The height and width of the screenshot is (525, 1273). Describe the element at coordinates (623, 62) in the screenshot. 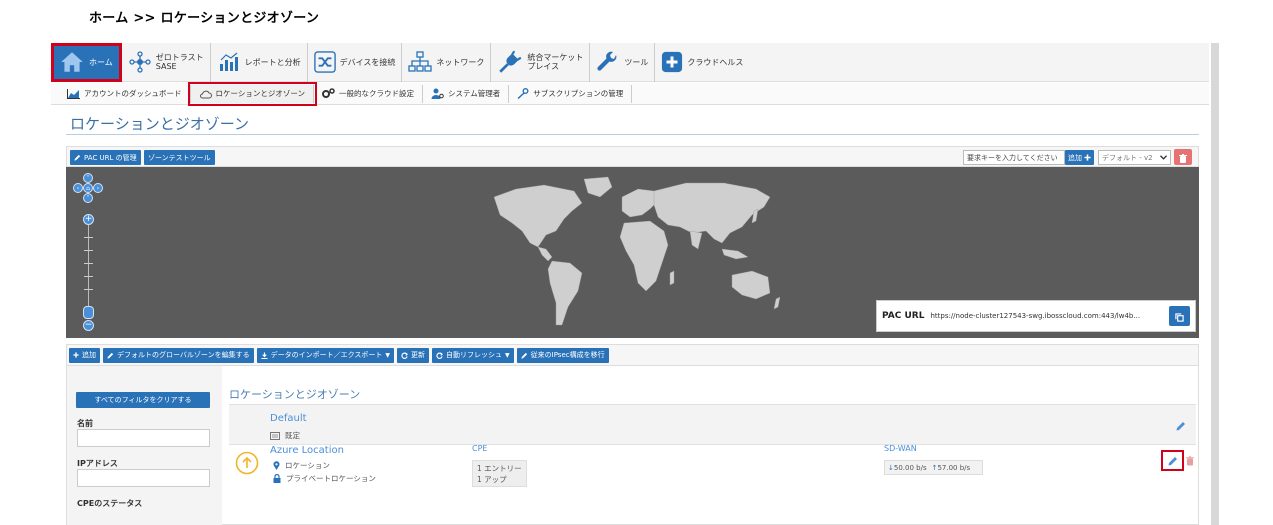

I see `nav-tools: ツール` at that location.